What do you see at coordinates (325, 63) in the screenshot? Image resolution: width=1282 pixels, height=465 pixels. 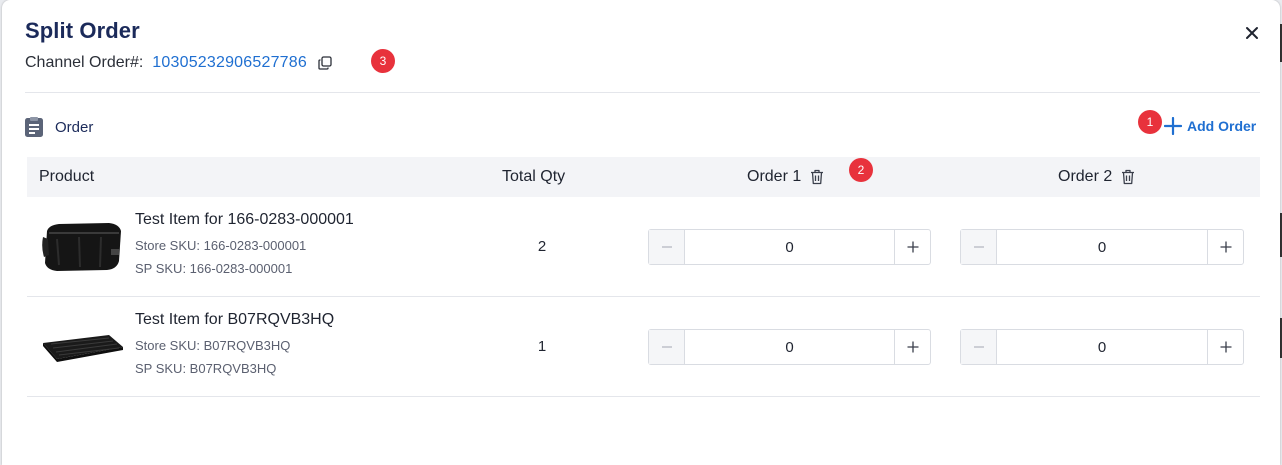 I see `copy-icon` at bounding box center [325, 63].